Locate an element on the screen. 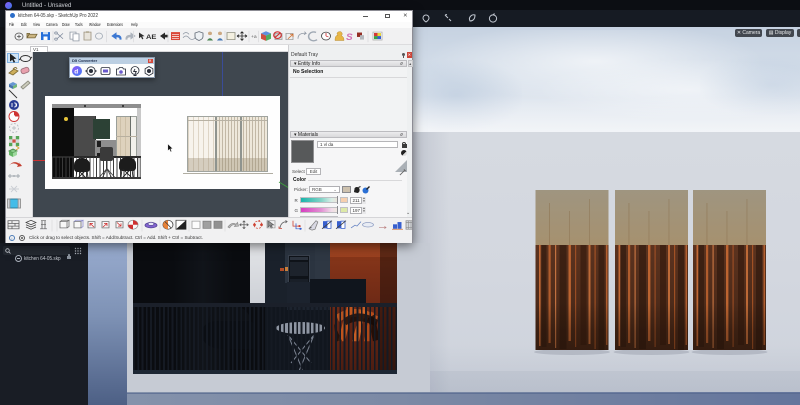  svg-text: S is located at coordinates (349, 37).